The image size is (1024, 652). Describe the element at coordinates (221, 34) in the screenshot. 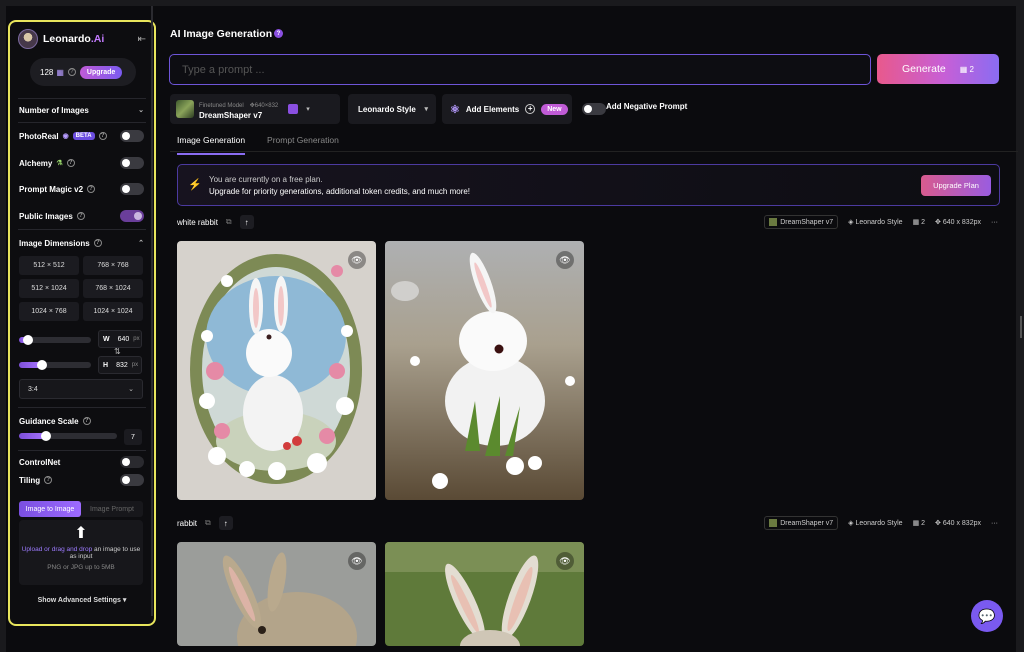

I see `page-title: AI Image Generation` at that location.